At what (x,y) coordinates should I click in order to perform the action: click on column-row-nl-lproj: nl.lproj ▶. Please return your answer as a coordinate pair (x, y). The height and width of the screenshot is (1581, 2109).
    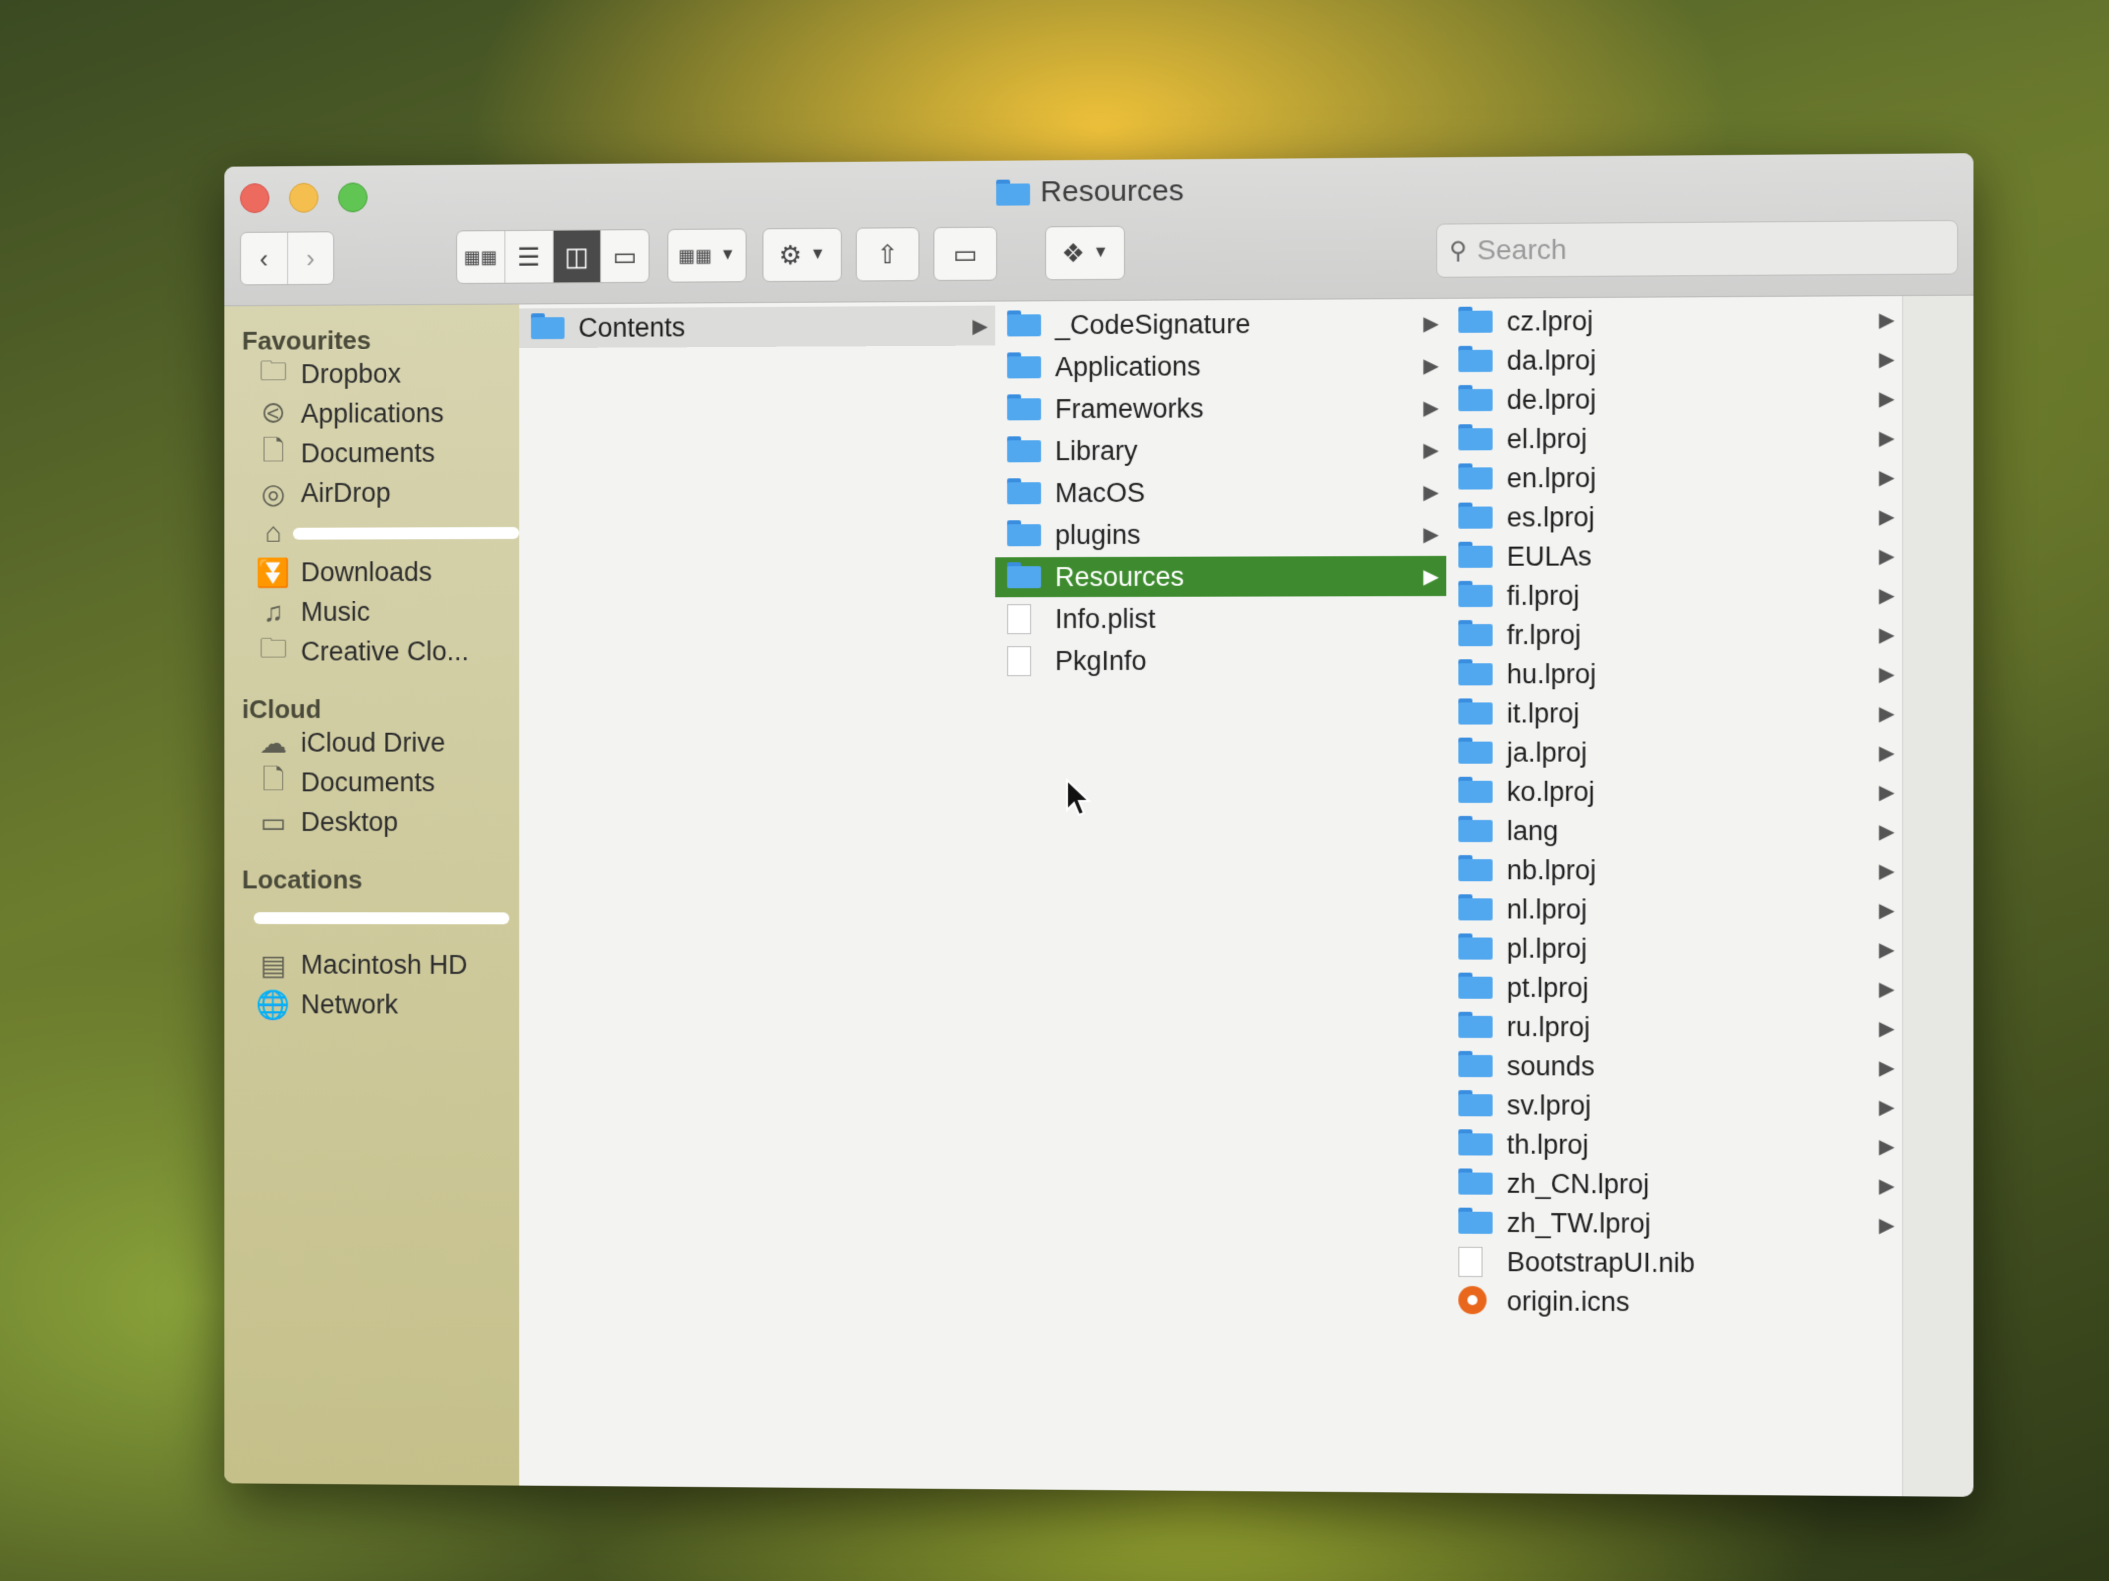
    Looking at the image, I should click on (1674, 909).